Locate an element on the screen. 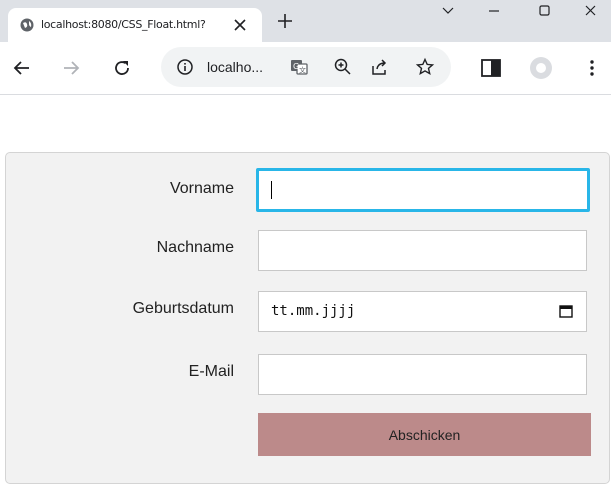  zoom-icon is located at coordinates (343, 67).